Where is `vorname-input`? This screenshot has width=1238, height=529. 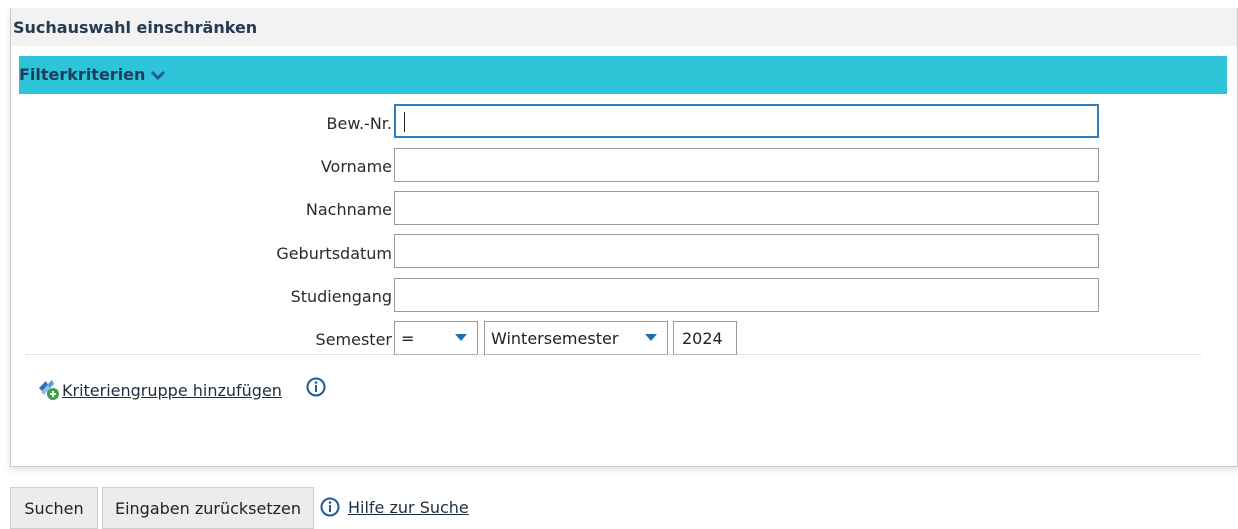
vorname-input is located at coordinates (746, 165).